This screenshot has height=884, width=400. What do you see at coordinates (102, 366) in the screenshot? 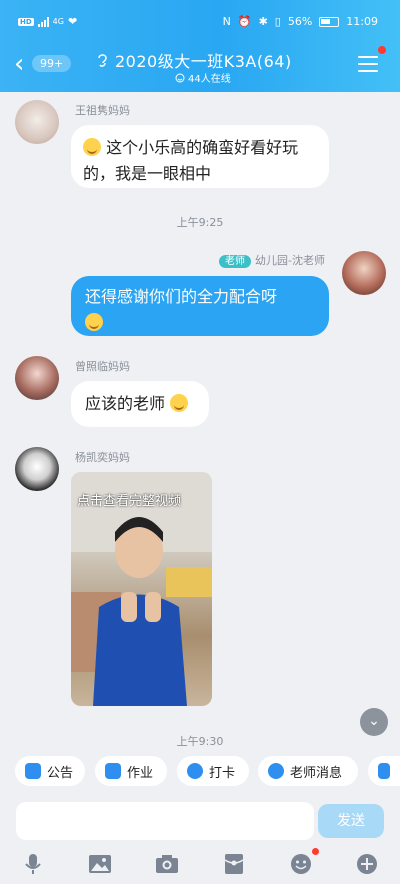
I see `sender-name: 曾照临妈妈` at bounding box center [102, 366].